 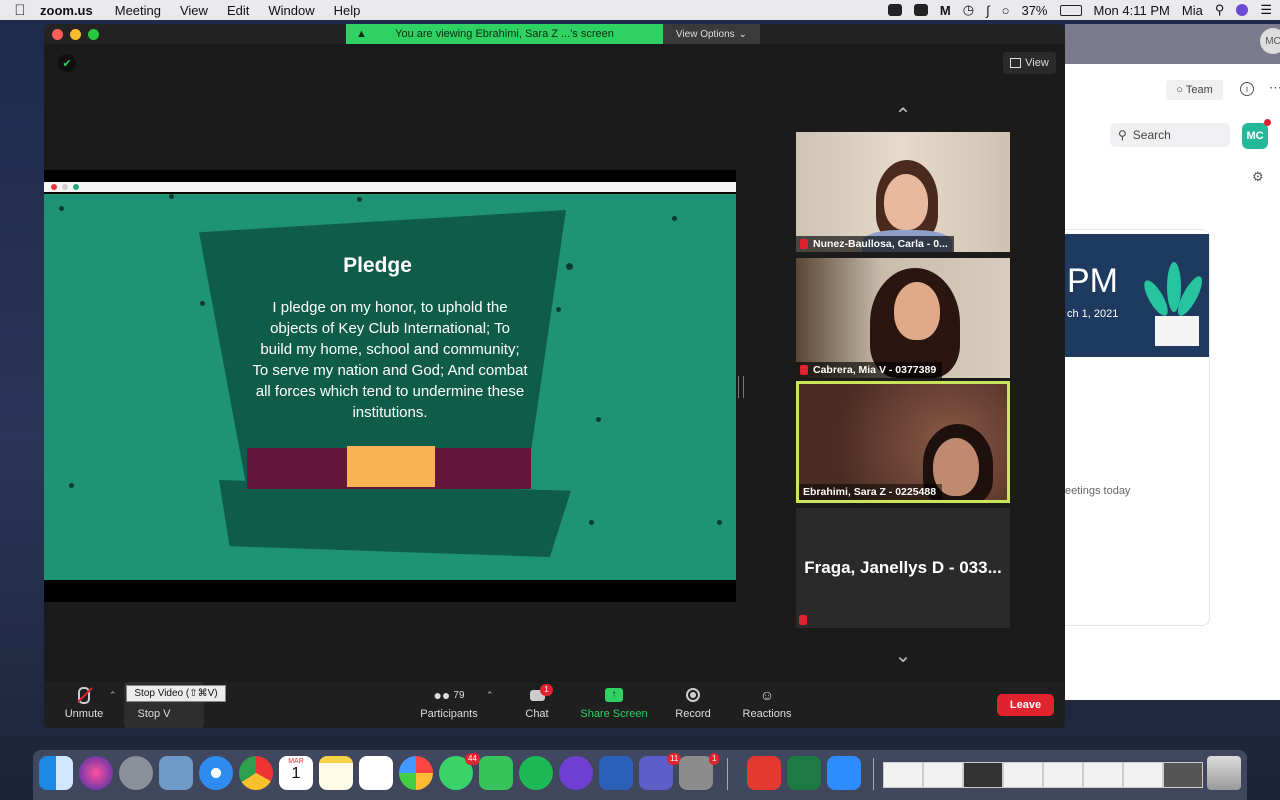 I want to click on time-machine-icon: ◷, so click(x=968, y=10).